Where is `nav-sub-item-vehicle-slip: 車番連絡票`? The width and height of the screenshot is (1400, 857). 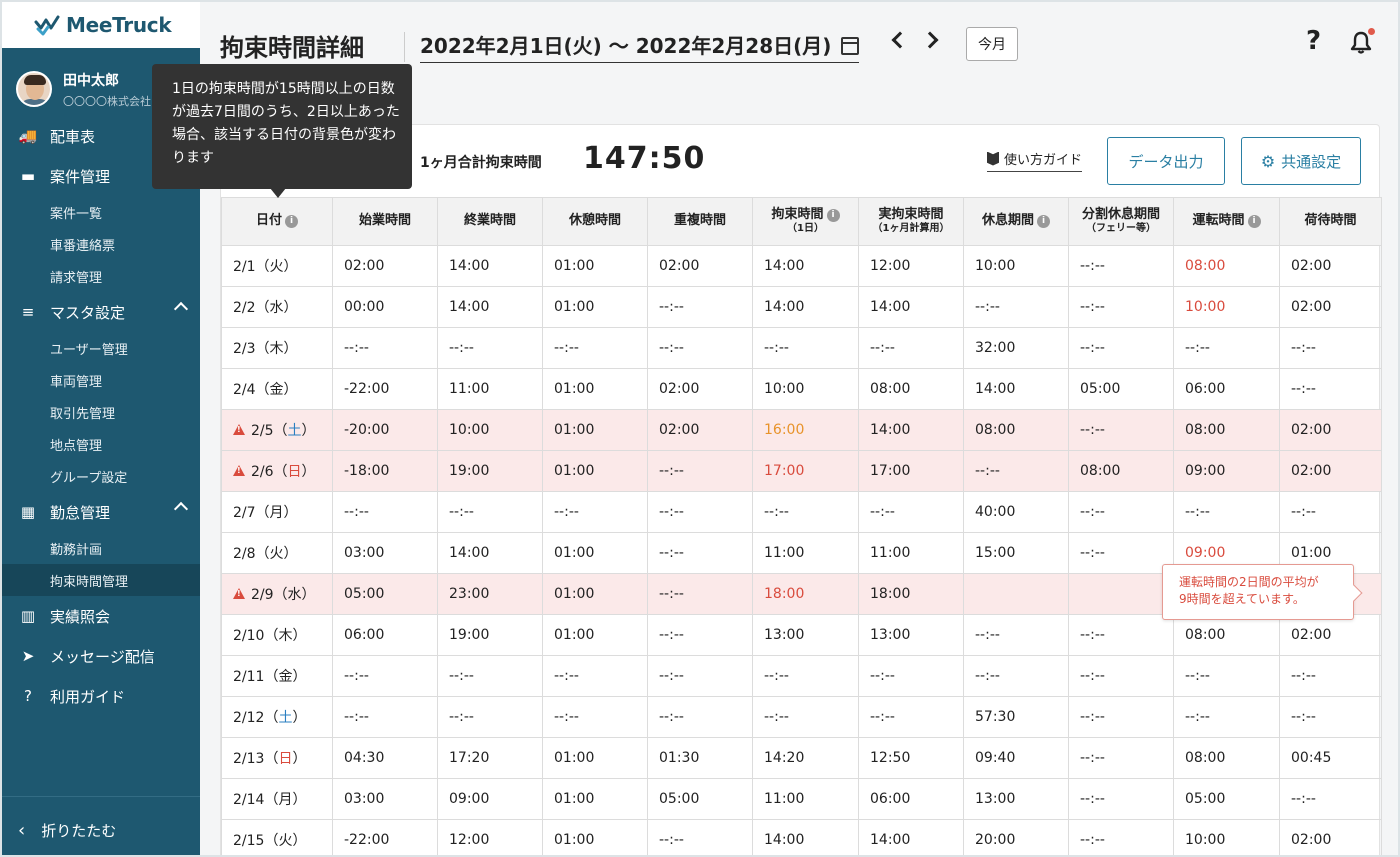
nav-sub-item-vehicle-slip: 車番連絡票 is located at coordinates (101, 244).